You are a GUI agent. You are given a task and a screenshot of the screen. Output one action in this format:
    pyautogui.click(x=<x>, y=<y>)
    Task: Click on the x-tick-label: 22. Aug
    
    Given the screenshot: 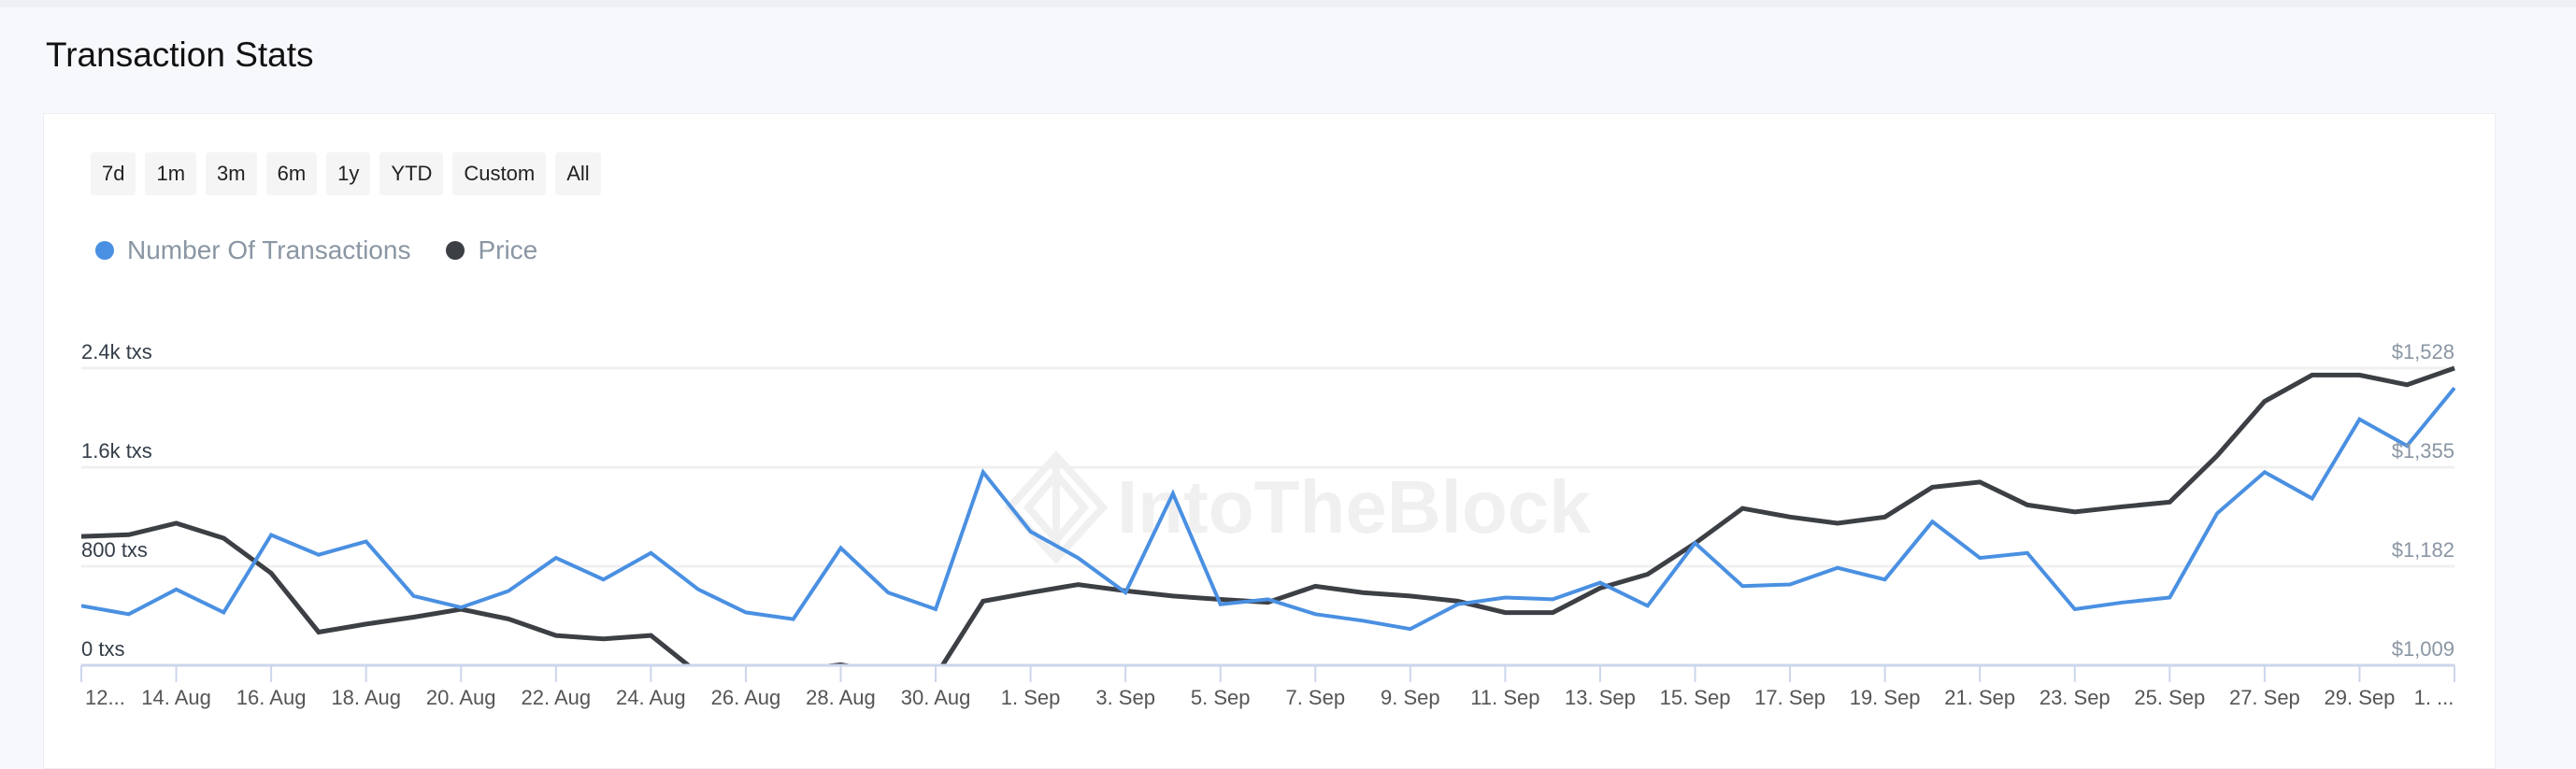 What is the action you would take?
    pyautogui.click(x=556, y=697)
    